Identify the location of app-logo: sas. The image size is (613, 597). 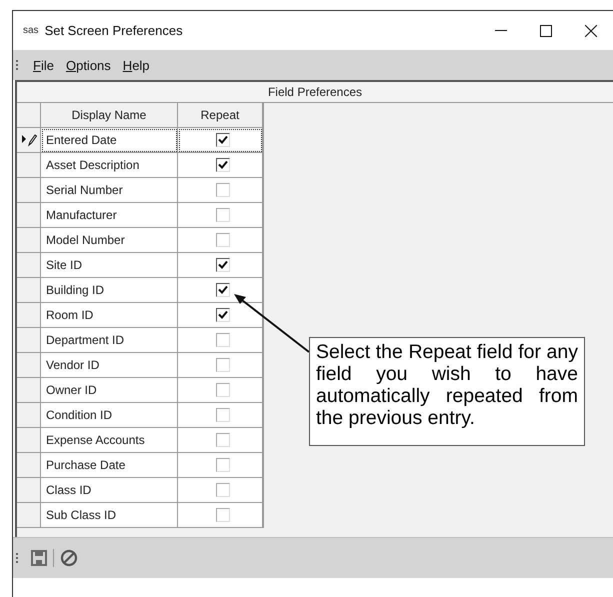
(31, 30).